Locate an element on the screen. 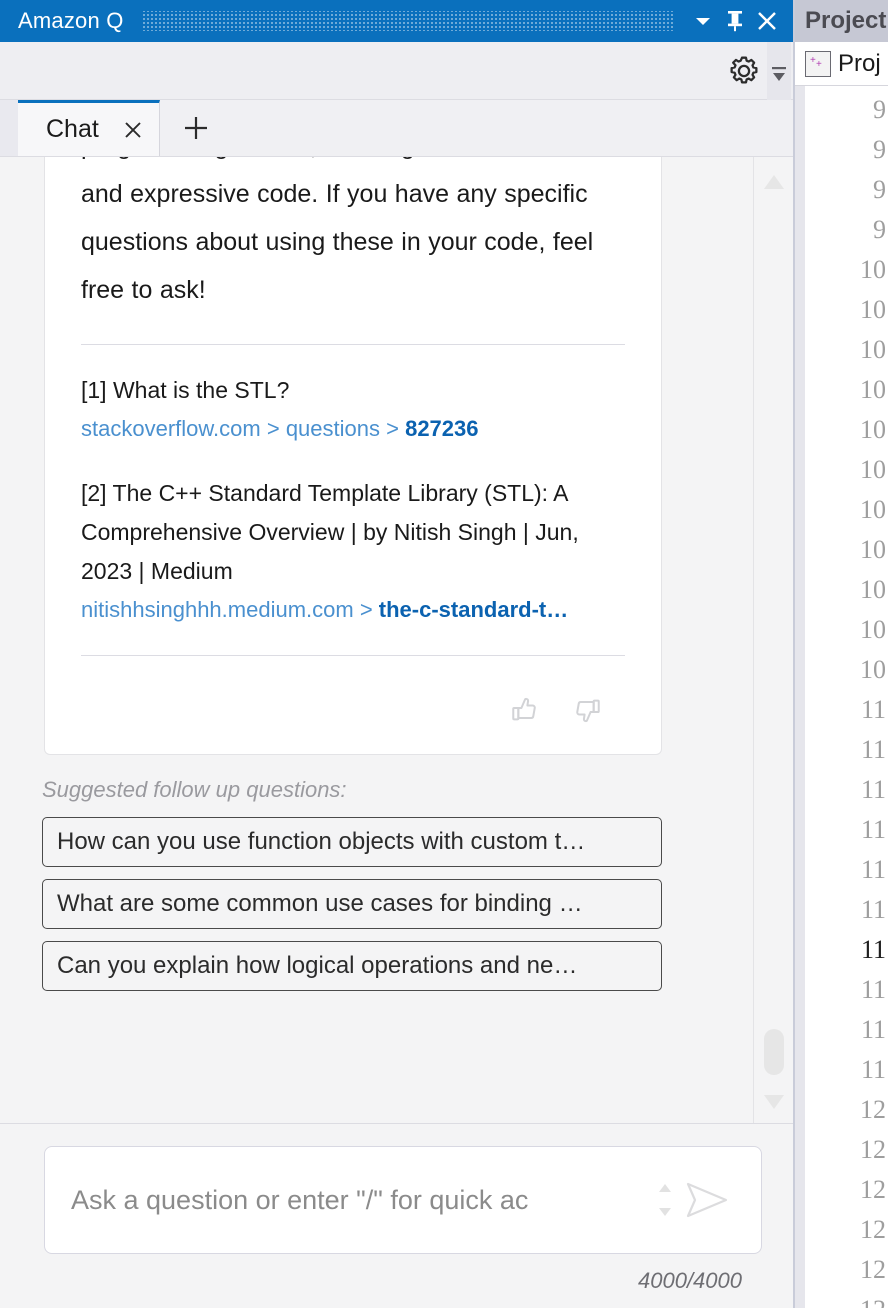 Image resolution: width=890 pixels, height=1308 pixels. citation-domain: stackoverflow.com is located at coordinates (171, 428).